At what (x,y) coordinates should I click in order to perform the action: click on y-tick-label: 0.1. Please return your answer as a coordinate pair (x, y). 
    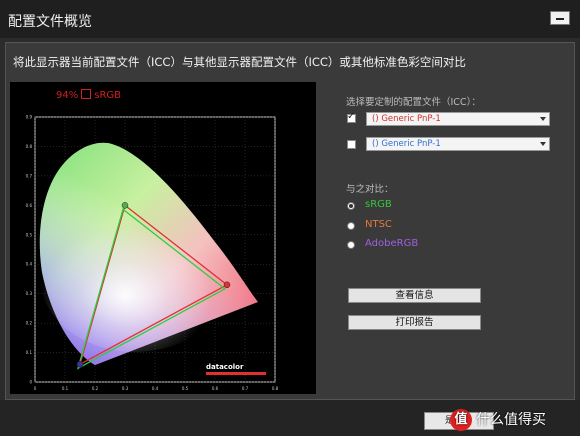
    Looking at the image, I should click on (29, 352).